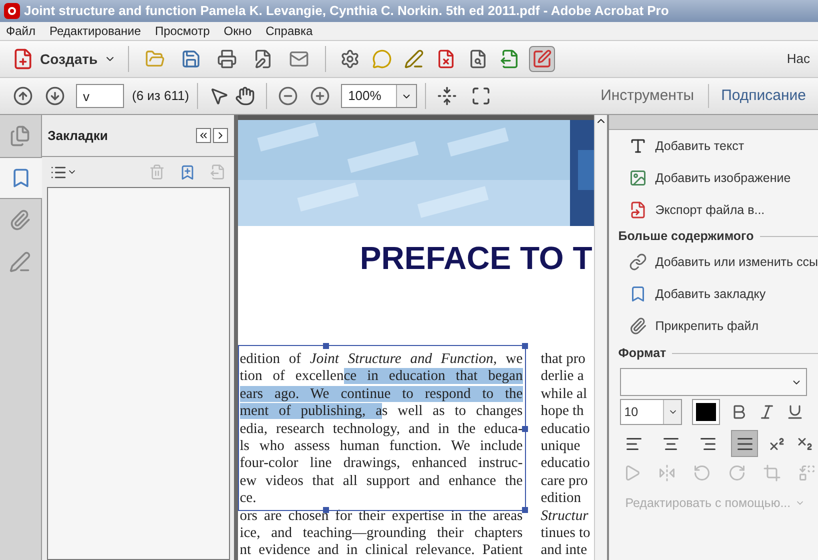 Image resolution: width=818 pixels, height=560 pixels. Describe the element at coordinates (713, 146) in the screenshot. I see `task-item: Добавить текст` at that location.